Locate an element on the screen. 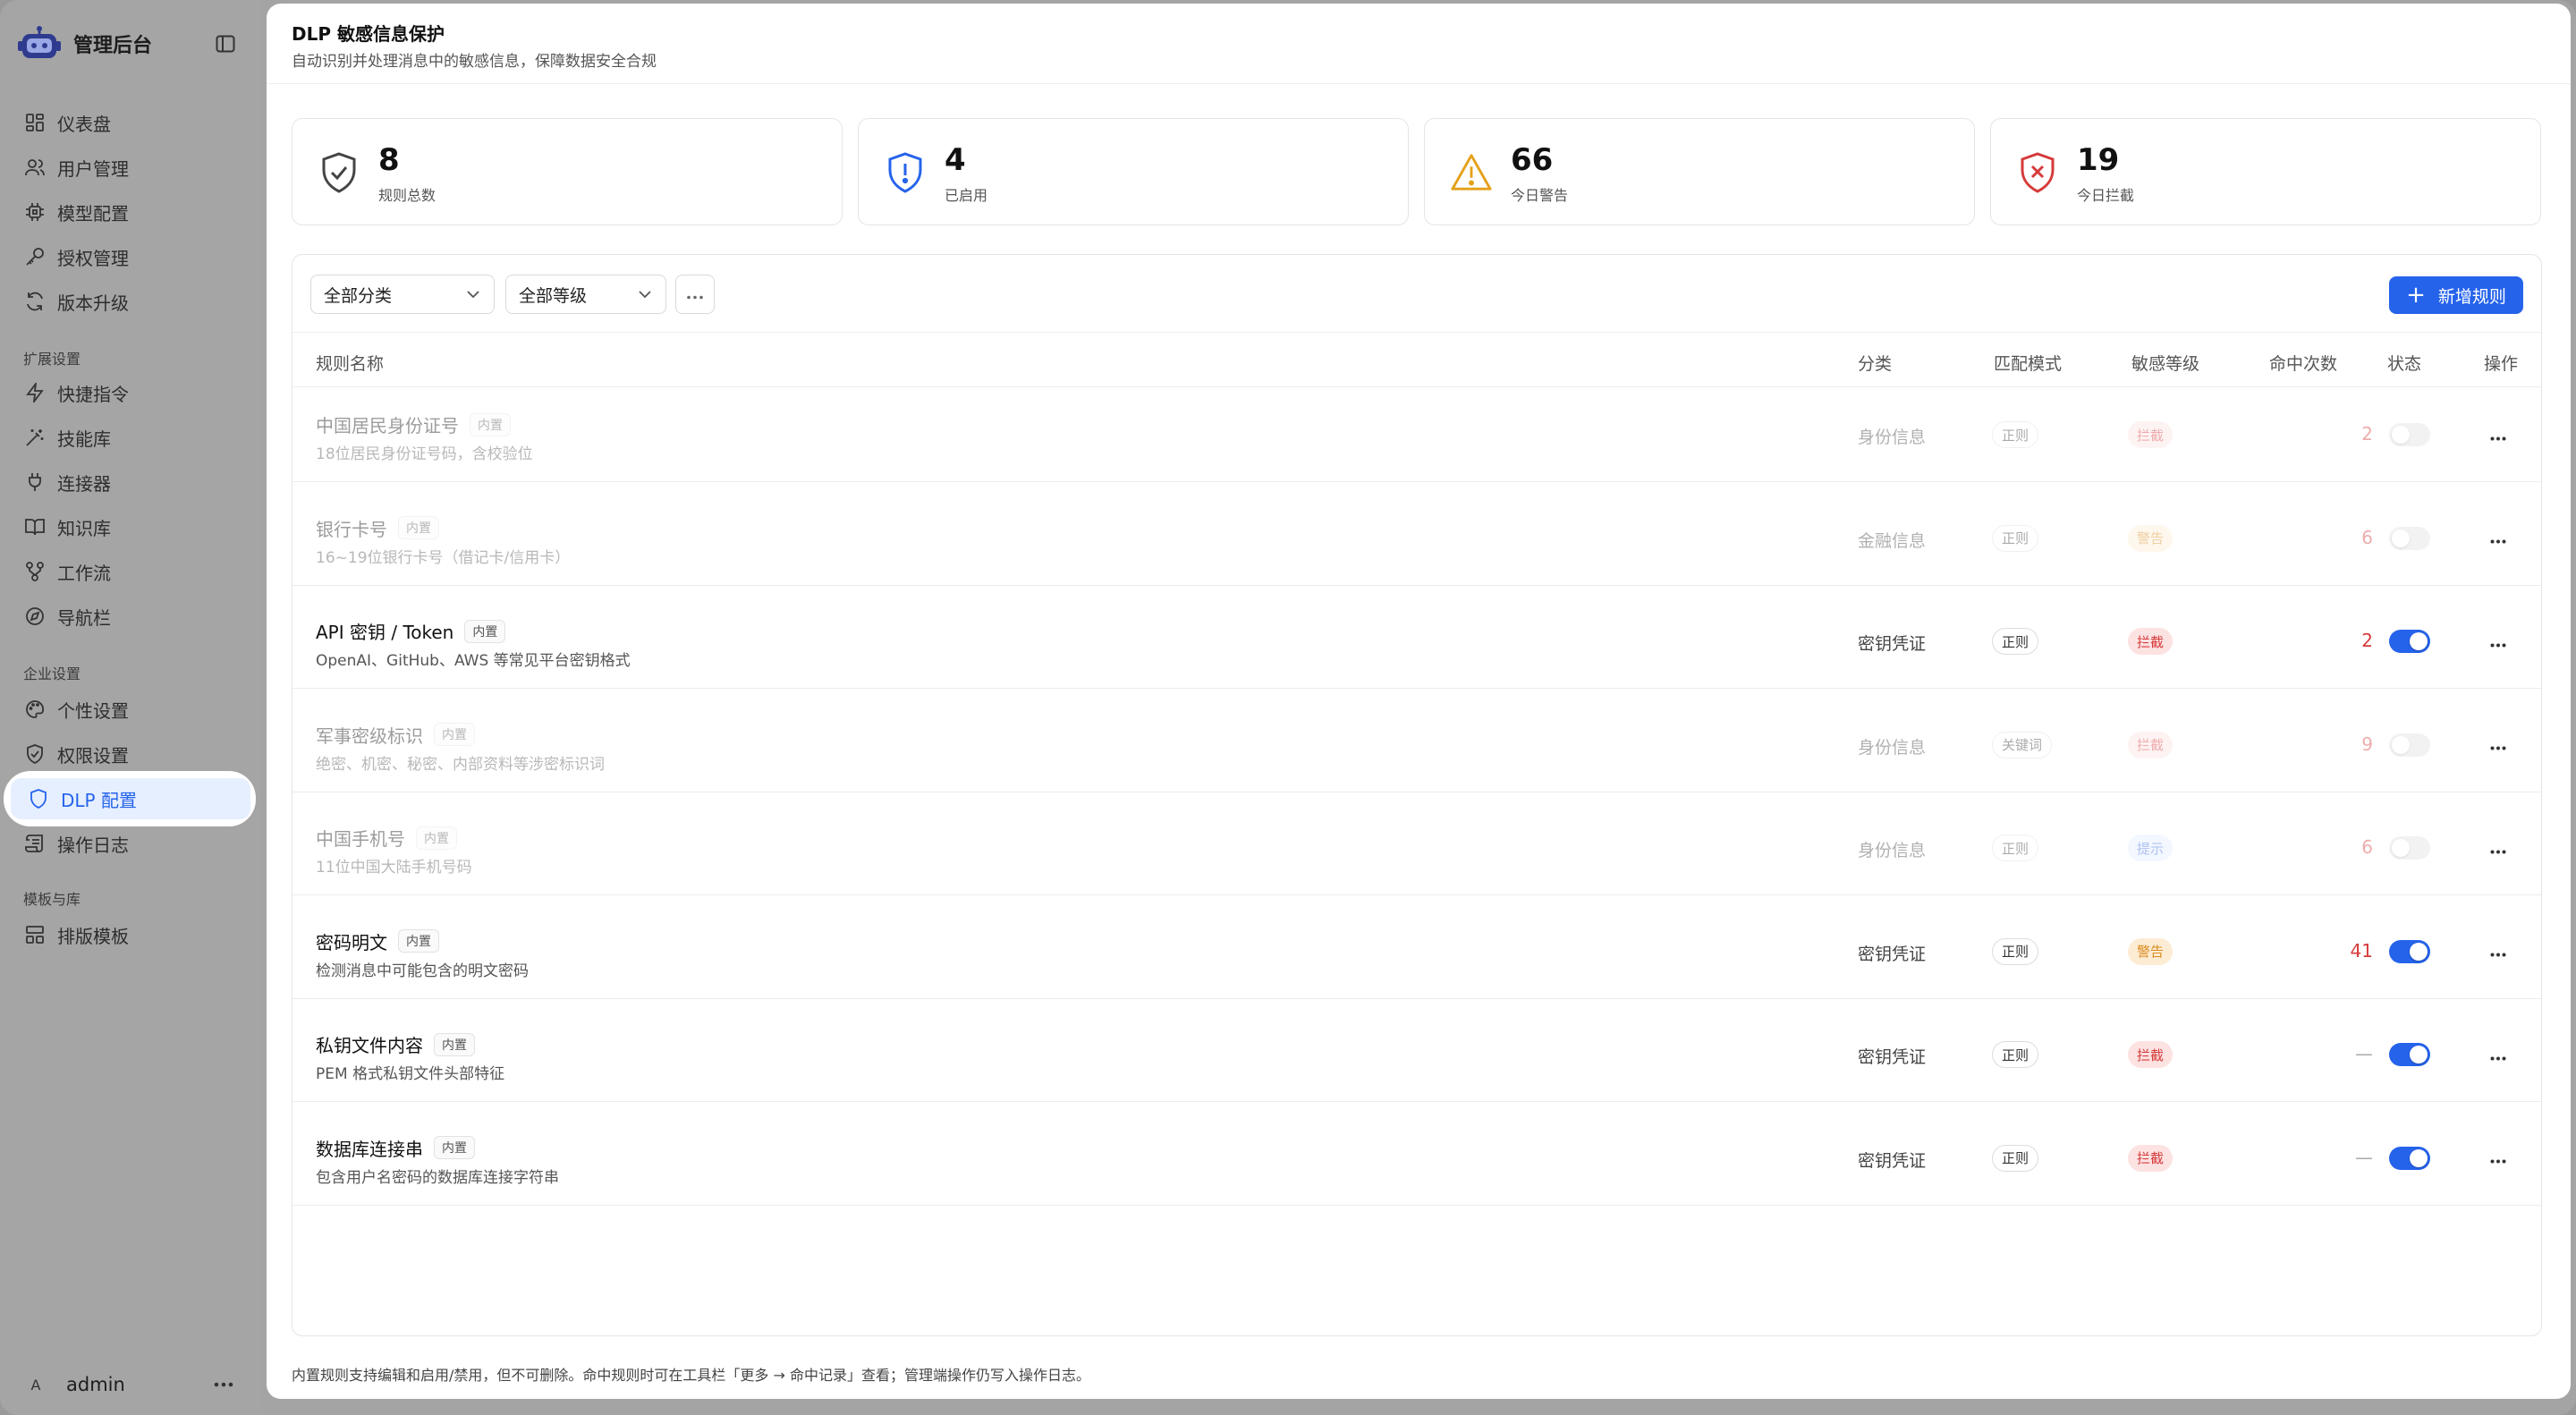  sensitivity-level-badge: 警告 is located at coordinates (2151, 951).